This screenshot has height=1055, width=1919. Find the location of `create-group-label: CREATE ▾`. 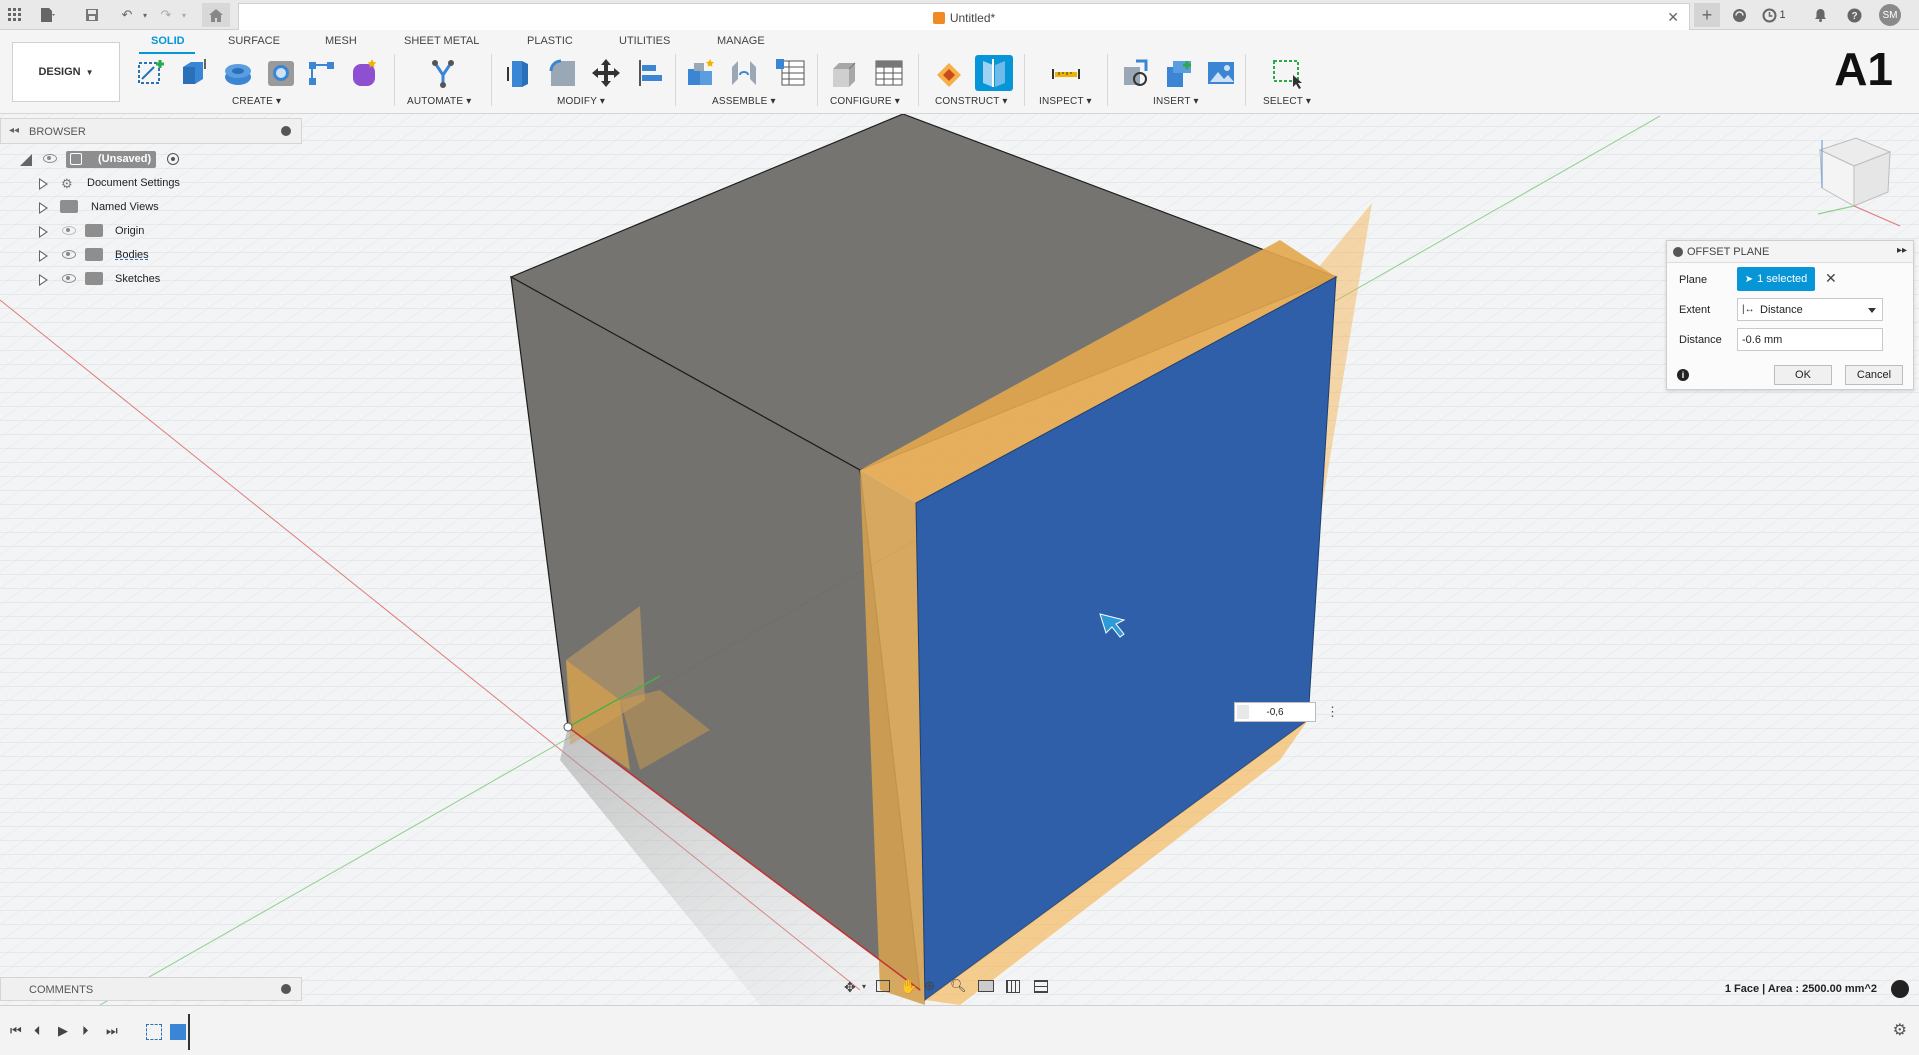

create-group-label: CREATE ▾ is located at coordinates (256, 101).